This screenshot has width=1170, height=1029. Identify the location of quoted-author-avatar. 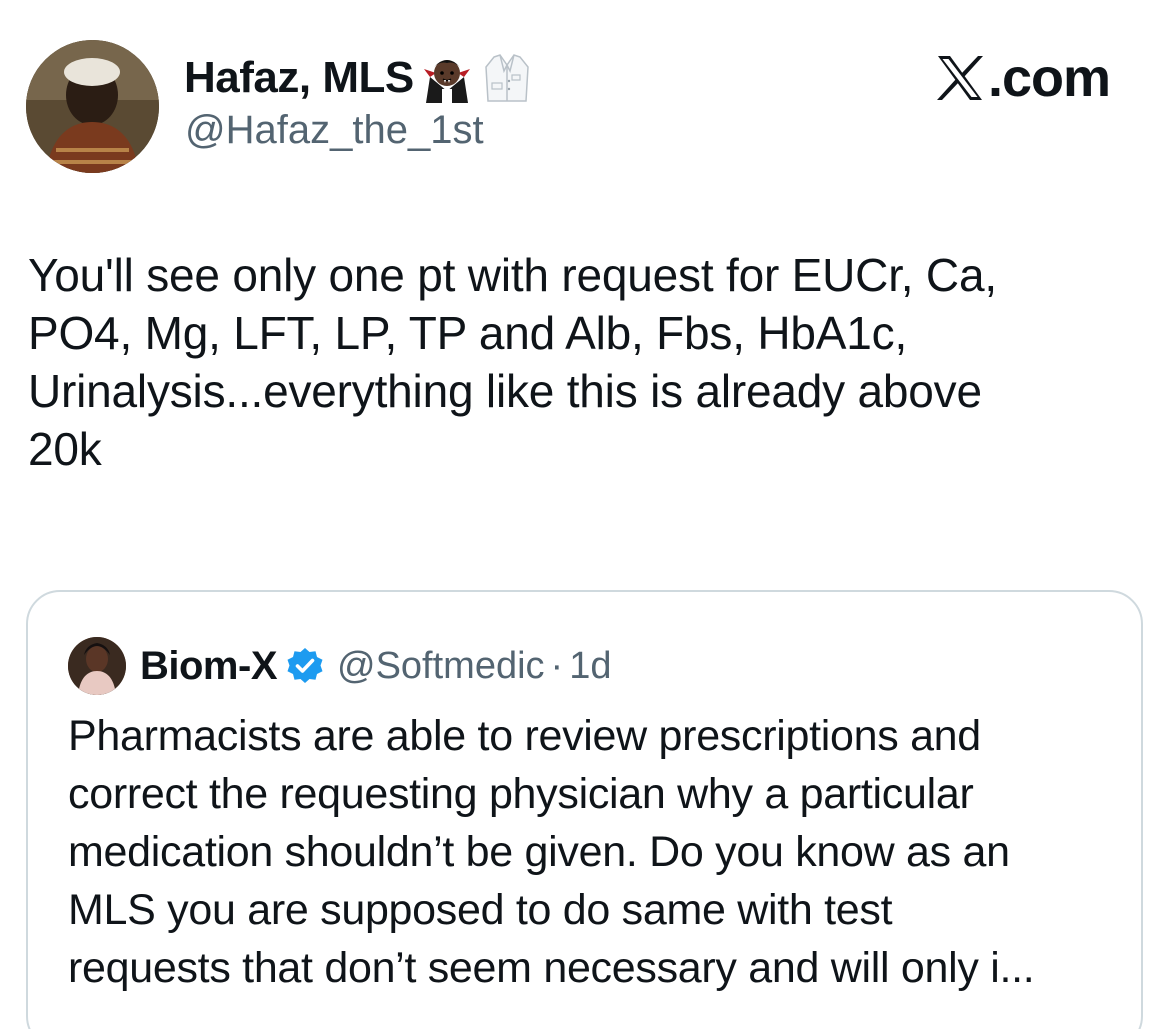
(97, 666).